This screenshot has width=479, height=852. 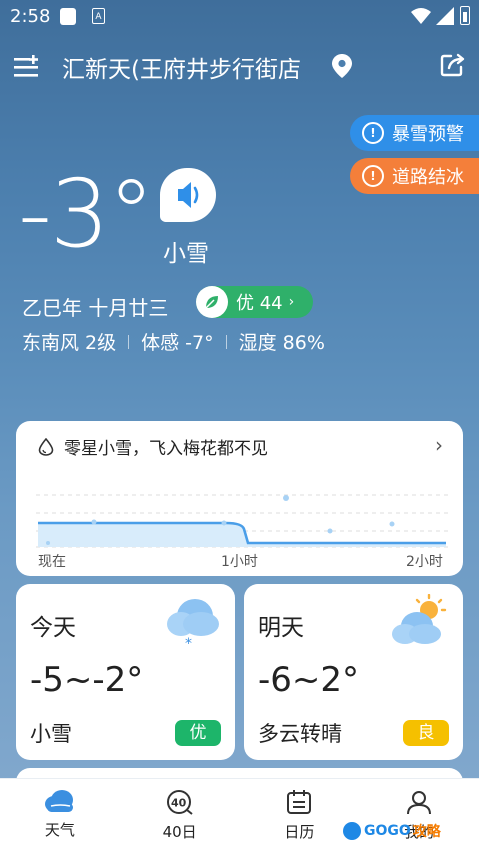 I want to click on wifi-icon, so click(x=421, y=16).